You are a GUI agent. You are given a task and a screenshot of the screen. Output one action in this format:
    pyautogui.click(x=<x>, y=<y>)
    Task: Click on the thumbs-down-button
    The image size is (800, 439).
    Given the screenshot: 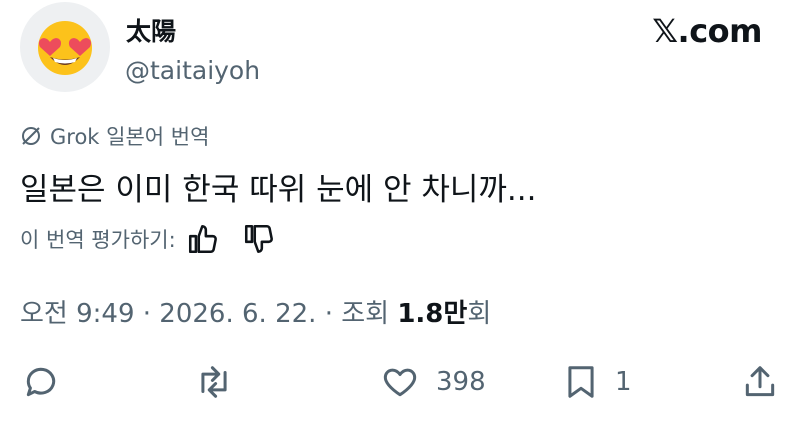 What is the action you would take?
    pyautogui.click(x=259, y=239)
    